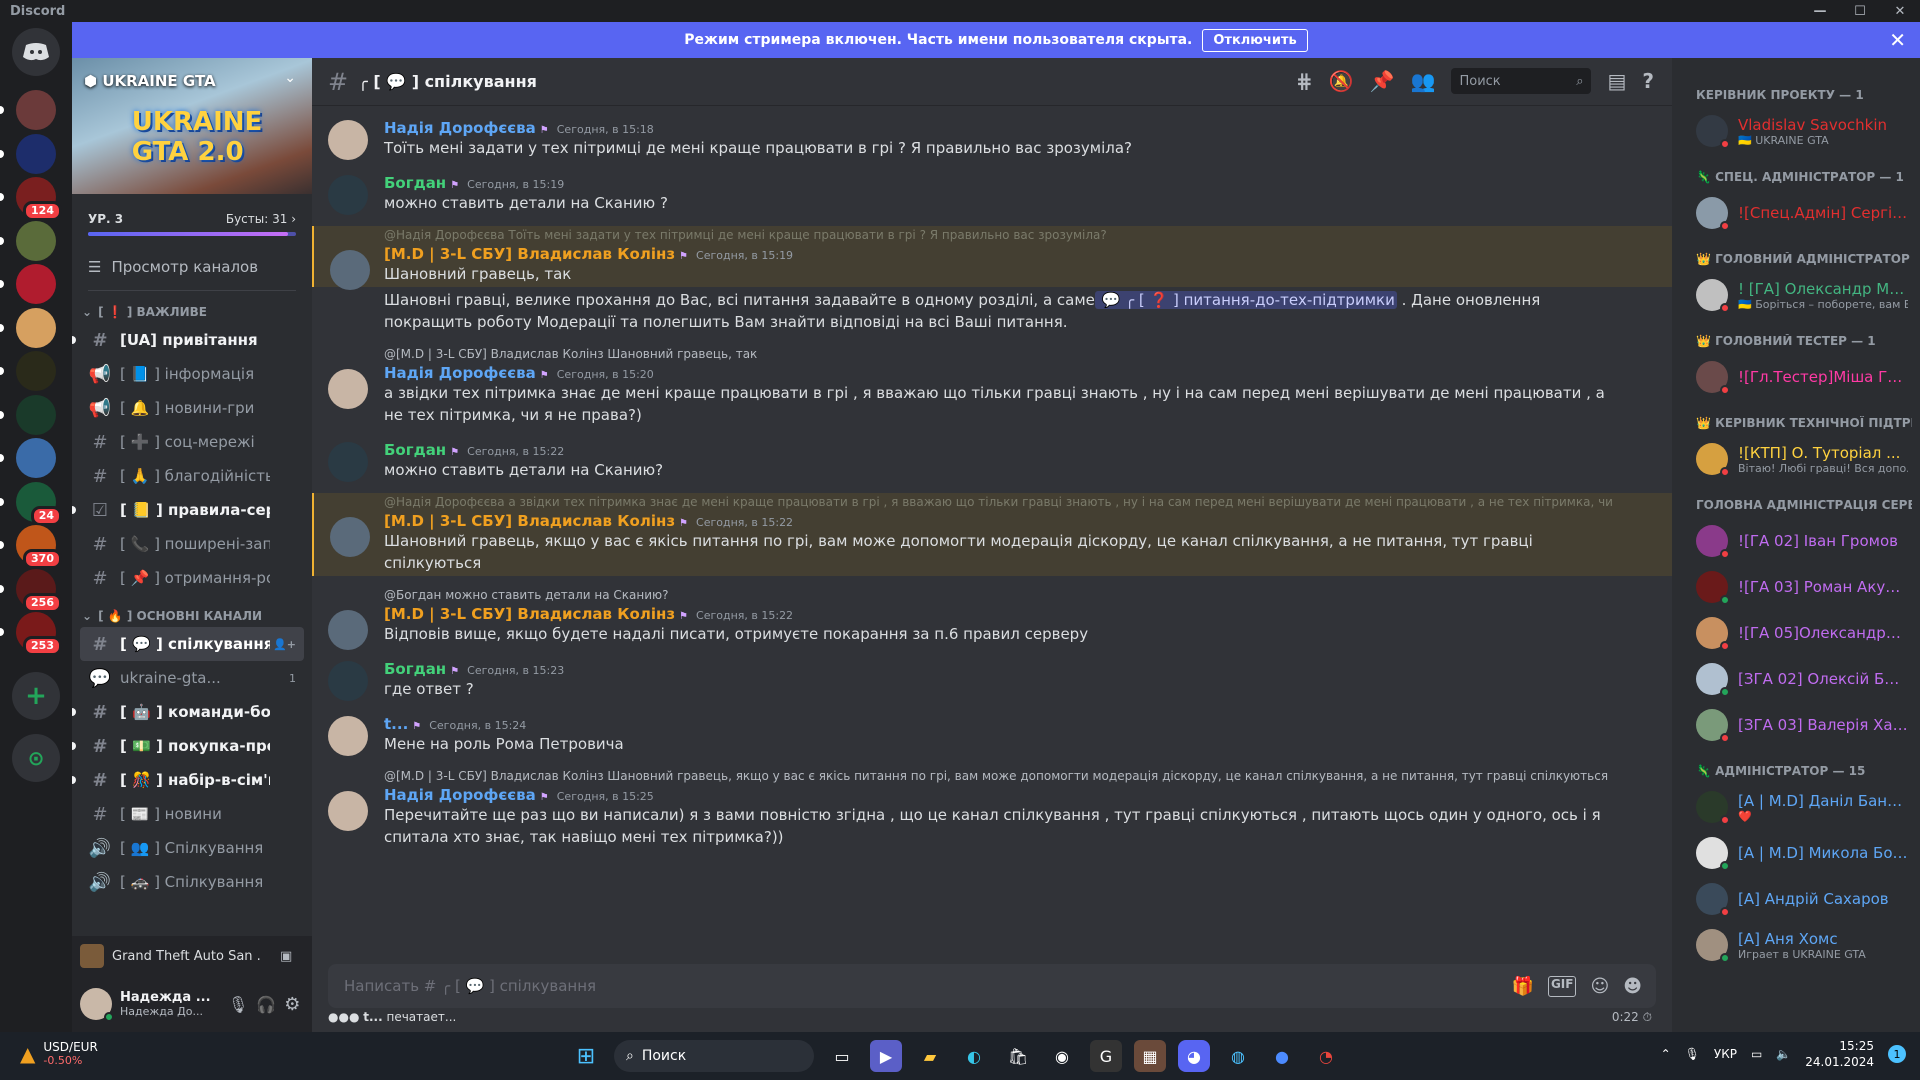 The image size is (1920, 1080). I want to click on activity-bar: Grand Theft Auto San ... ▣, so click(192, 956).